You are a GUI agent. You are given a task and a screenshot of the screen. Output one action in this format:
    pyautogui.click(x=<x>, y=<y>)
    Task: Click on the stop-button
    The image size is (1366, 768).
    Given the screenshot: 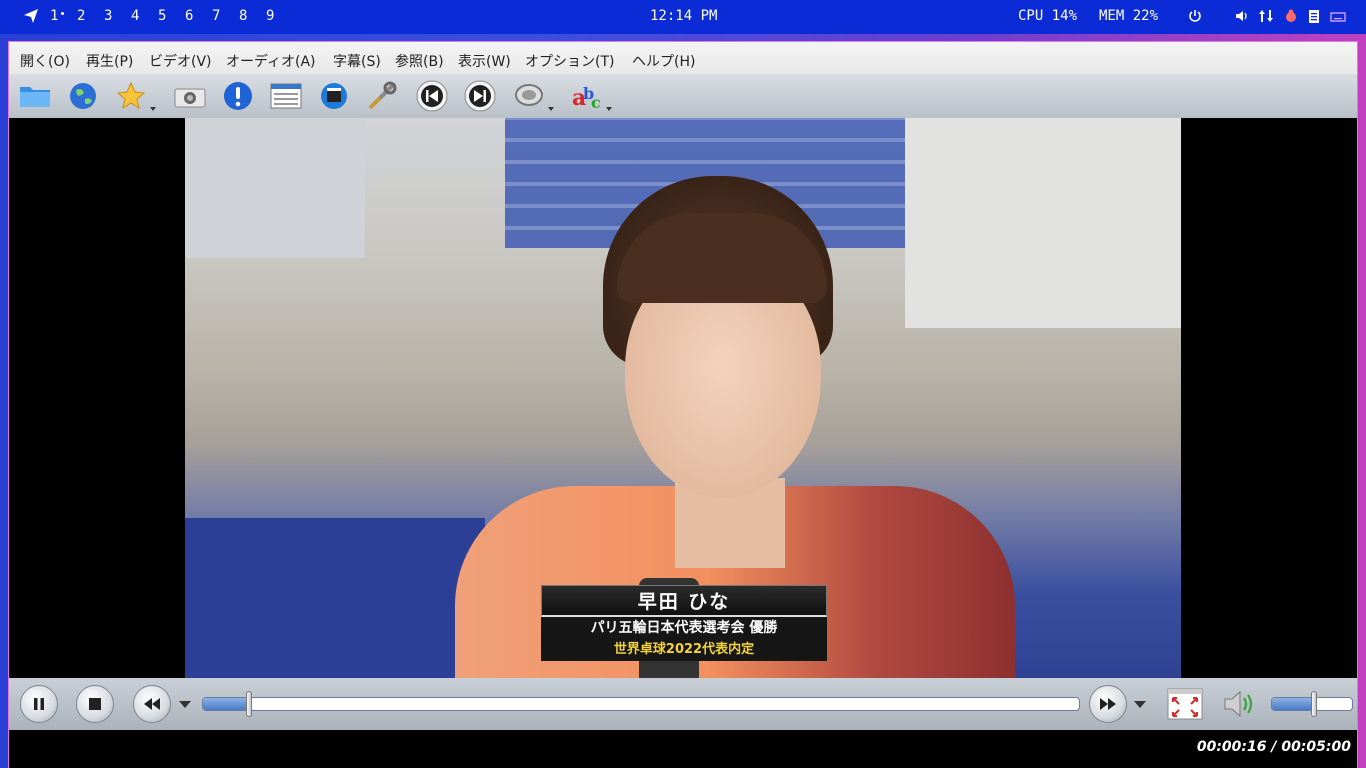 What is the action you would take?
    pyautogui.click(x=95, y=704)
    